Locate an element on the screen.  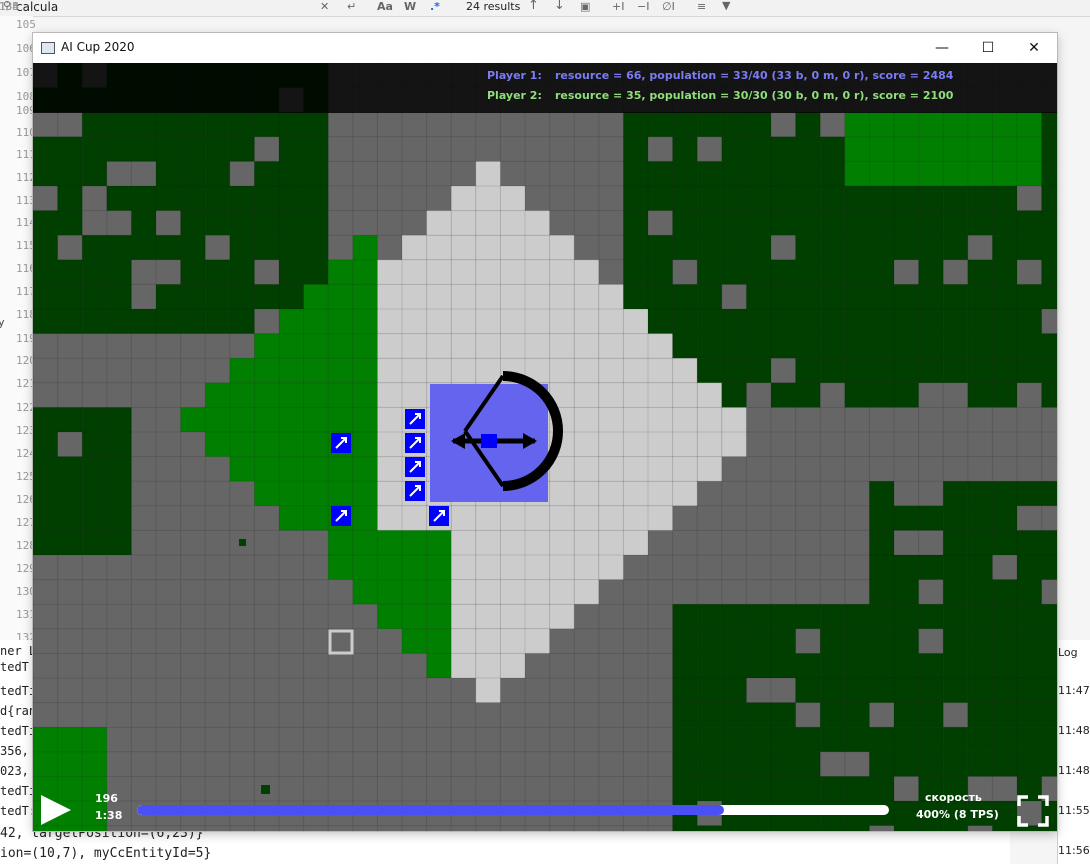
previous-match-icon: ↑ is located at coordinates (533, 6).